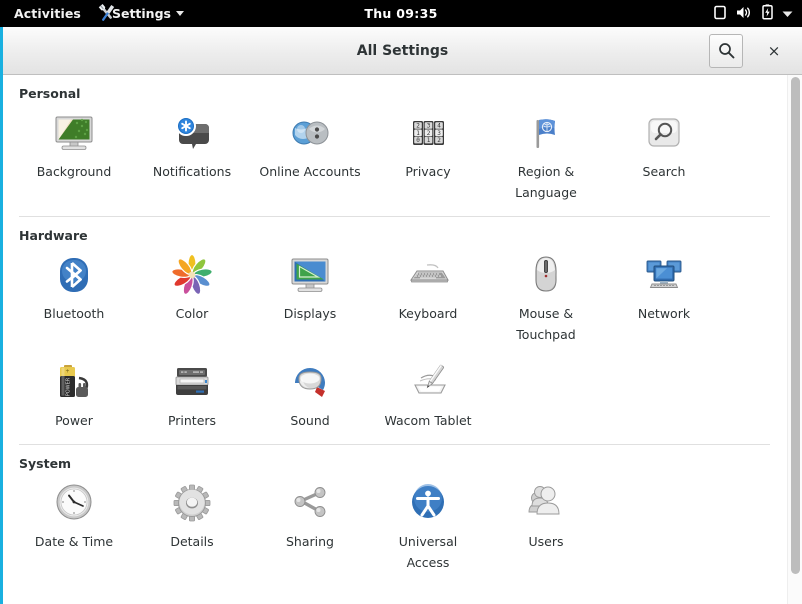 This screenshot has height=604, width=802. What do you see at coordinates (310, 275) in the screenshot?
I see `displays-monitor-icon` at bounding box center [310, 275].